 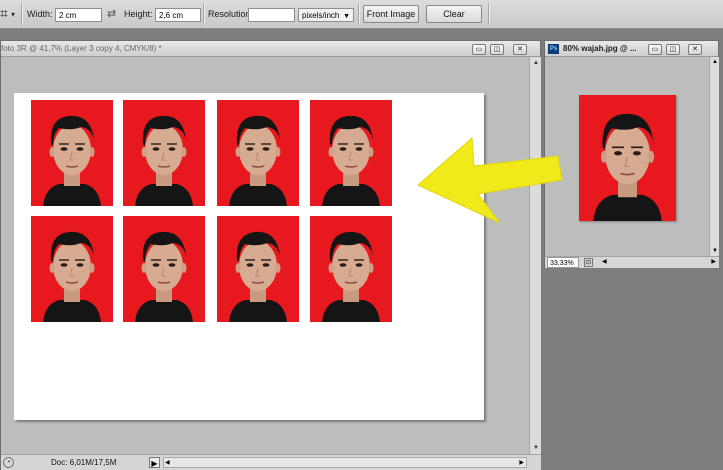 What do you see at coordinates (111, 13) in the screenshot?
I see `swap-arrows-icon: ⇄` at bounding box center [111, 13].